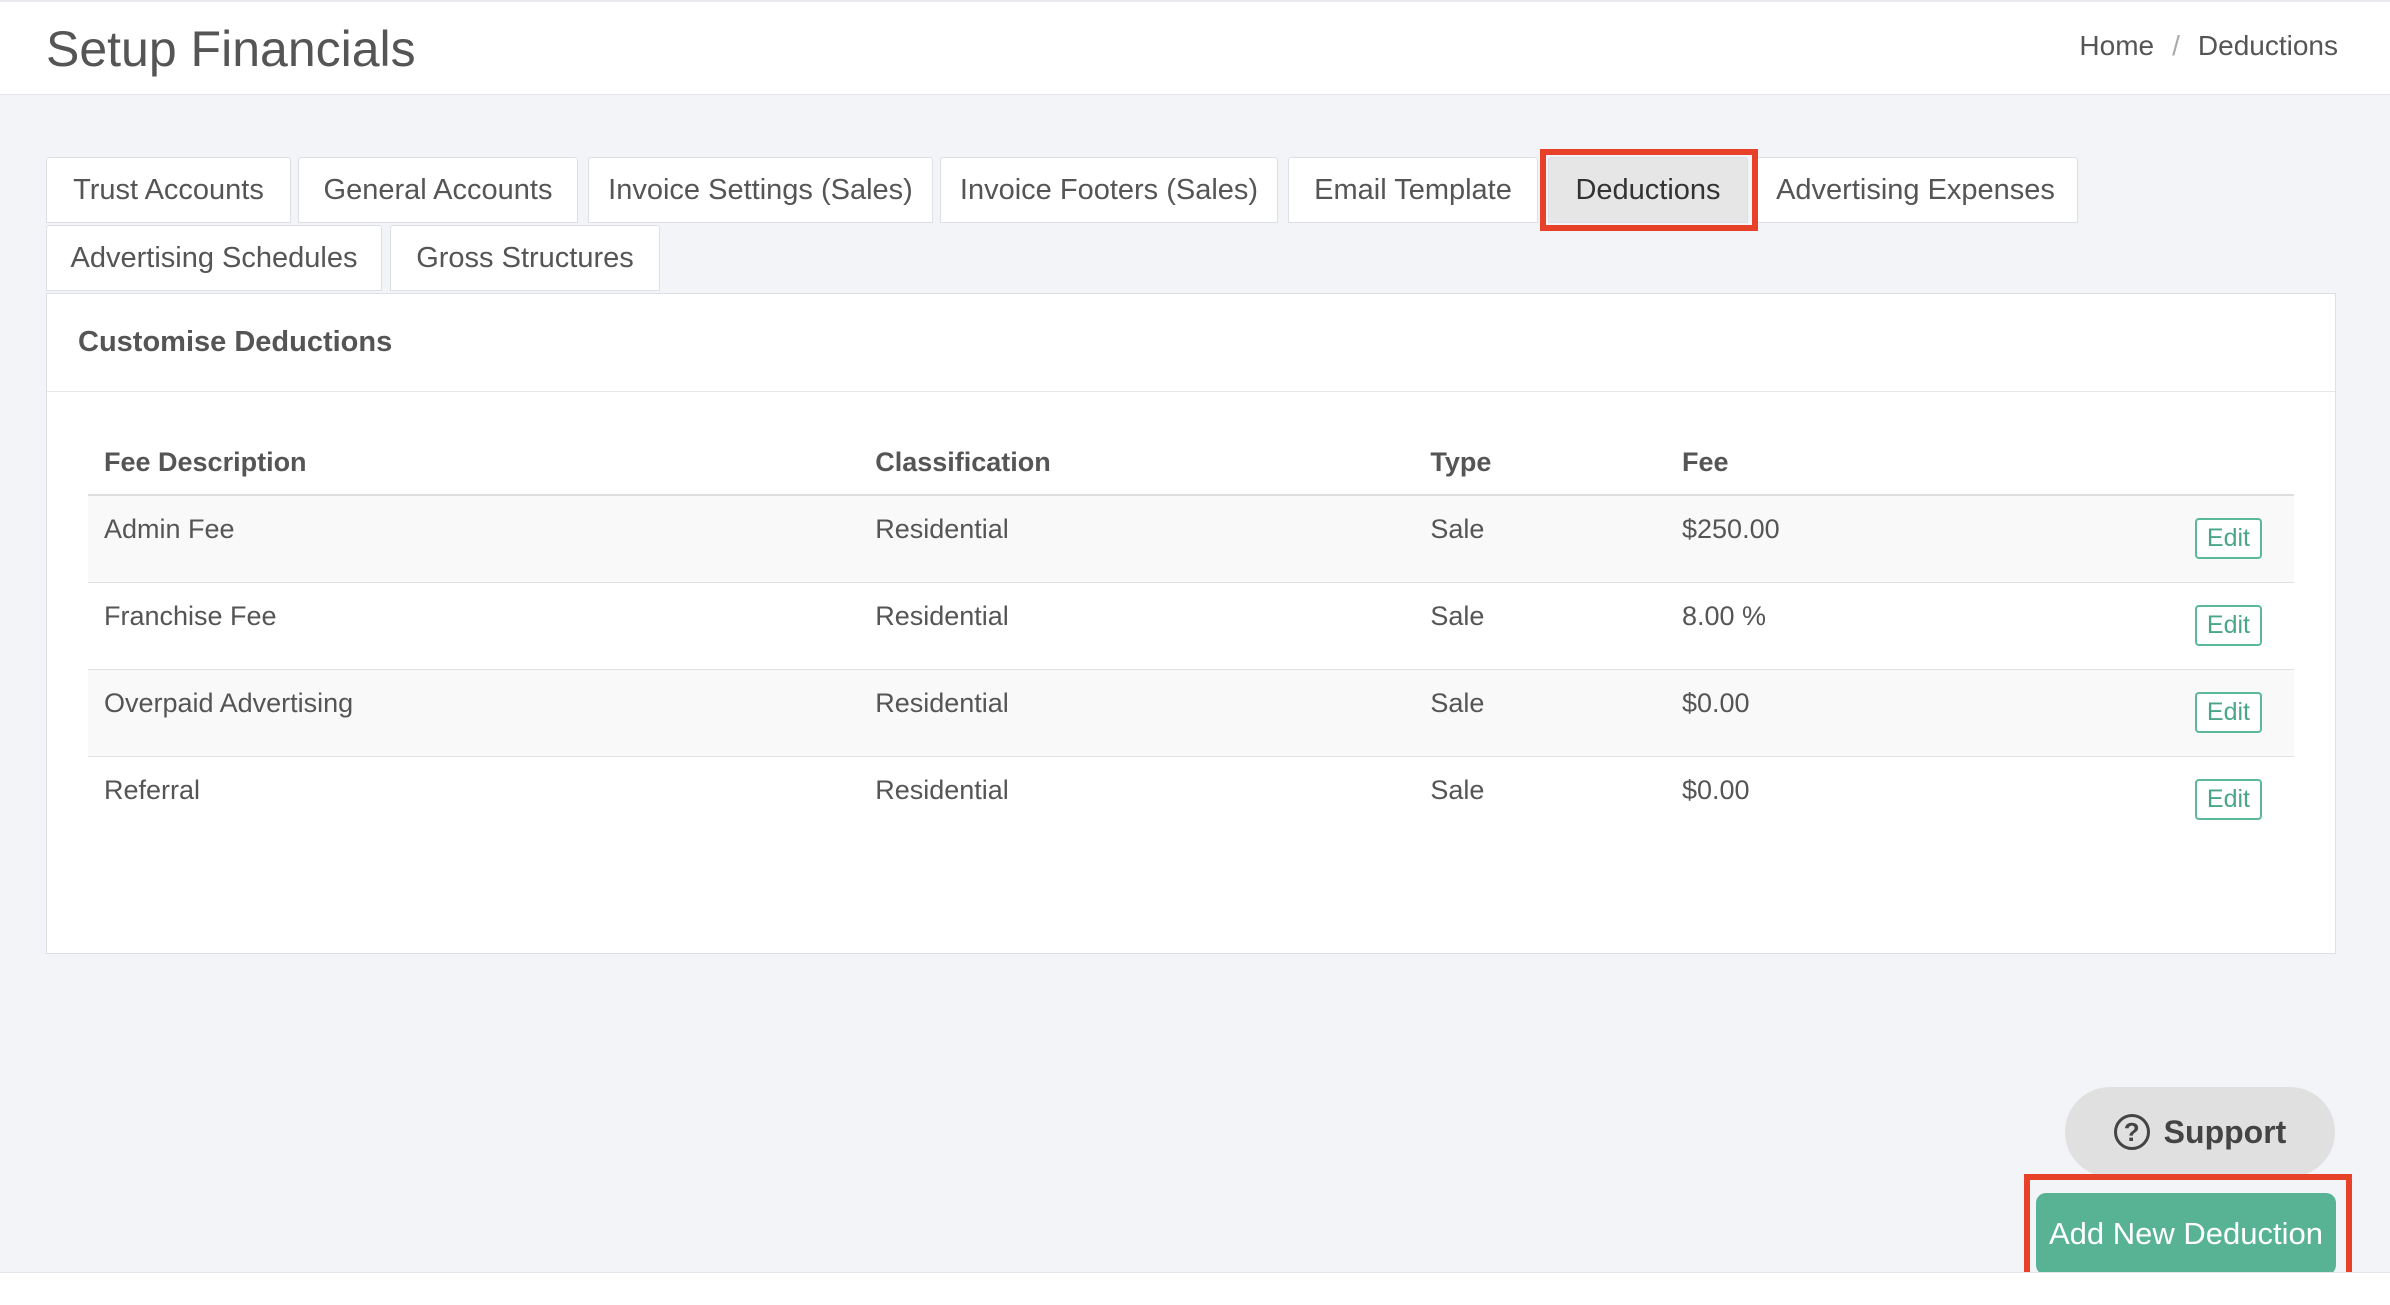 The height and width of the screenshot is (1305, 2390). Describe the element at coordinates (2225, 1131) in the screenshot. I see `support-label: Support` at that location.